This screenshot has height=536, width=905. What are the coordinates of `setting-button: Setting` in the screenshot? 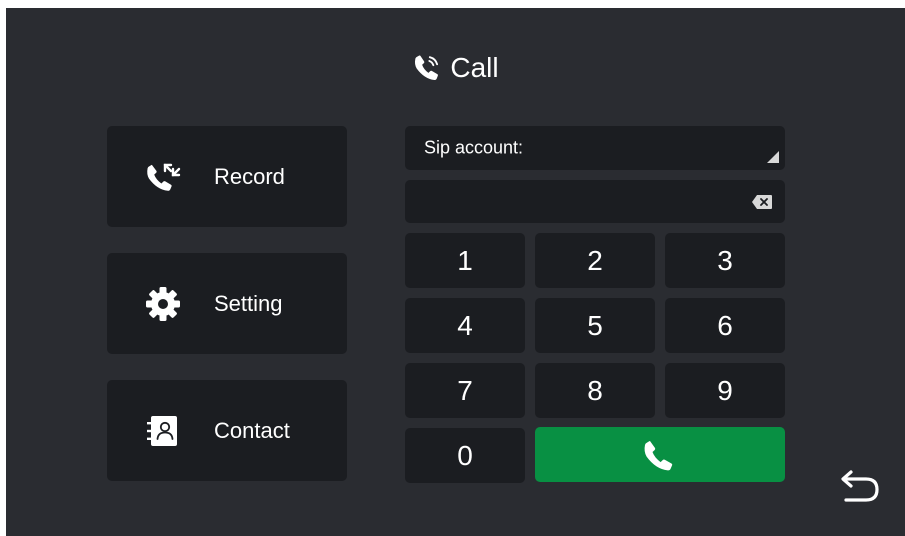 It's located at (227, 303).